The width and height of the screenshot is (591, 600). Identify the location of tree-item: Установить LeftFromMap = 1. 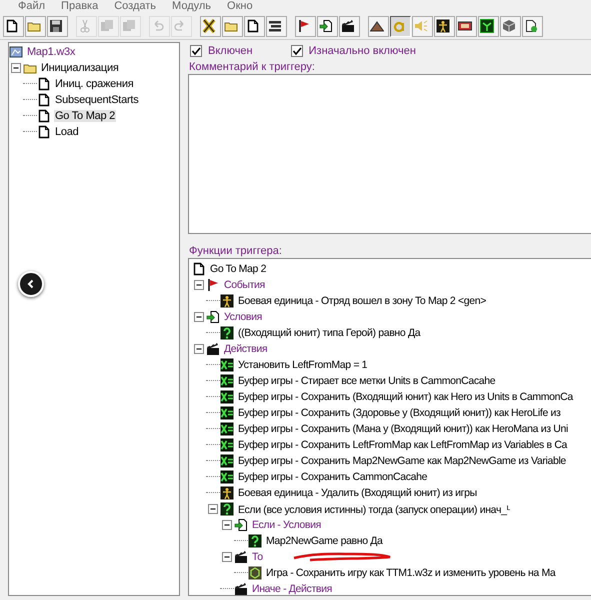
(302, 365).